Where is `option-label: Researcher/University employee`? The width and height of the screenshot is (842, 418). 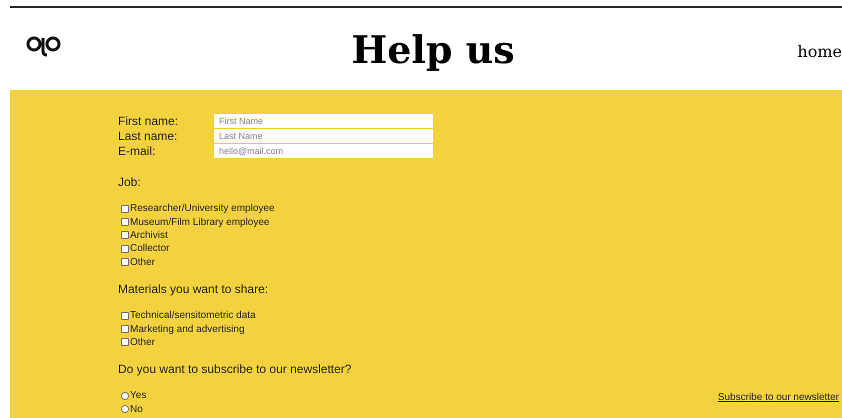 option-label: Researcher/University employee is located at coordinates (202, 209).